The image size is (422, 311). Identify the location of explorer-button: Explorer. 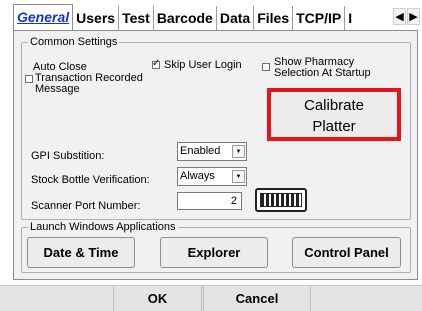
(214, 252).